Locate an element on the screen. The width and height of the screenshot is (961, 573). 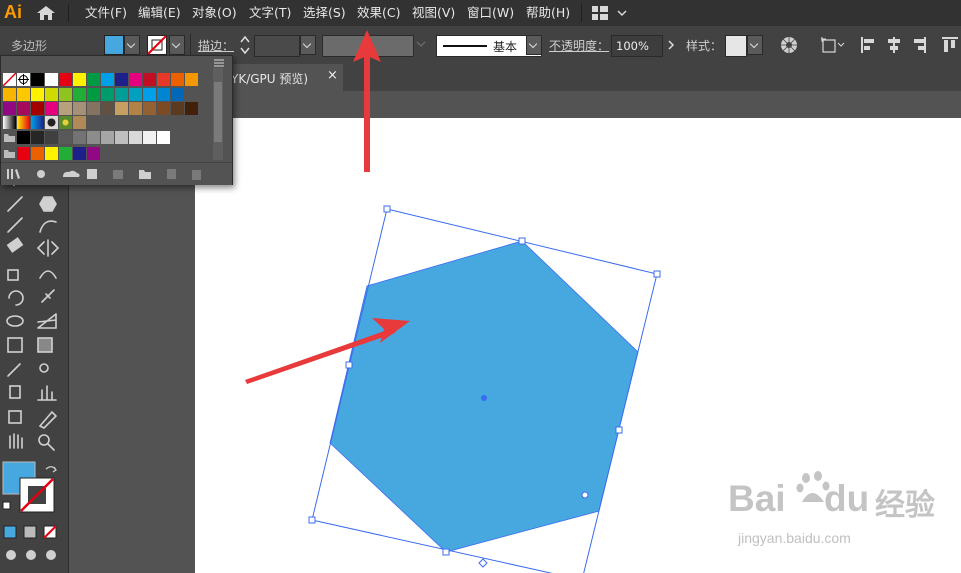
slice-tool-icon is located at coordinates (48, 419).